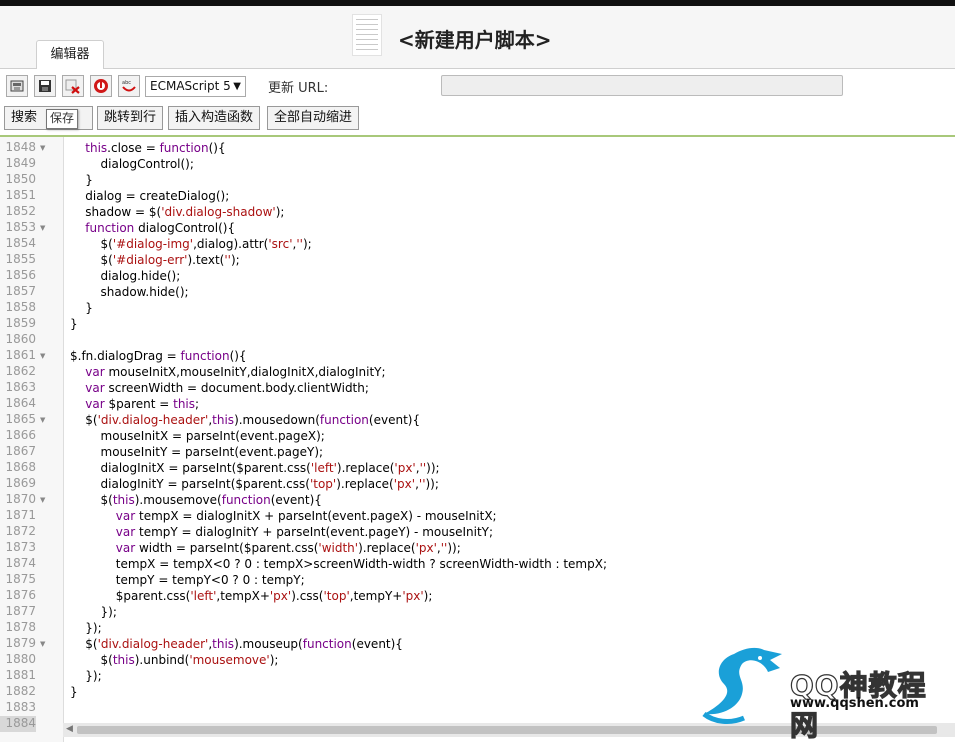 The image size is (955, 744). Describe the element at coordinates (20, 355) in the screenshot. I see `line-number: 1861` at that location.